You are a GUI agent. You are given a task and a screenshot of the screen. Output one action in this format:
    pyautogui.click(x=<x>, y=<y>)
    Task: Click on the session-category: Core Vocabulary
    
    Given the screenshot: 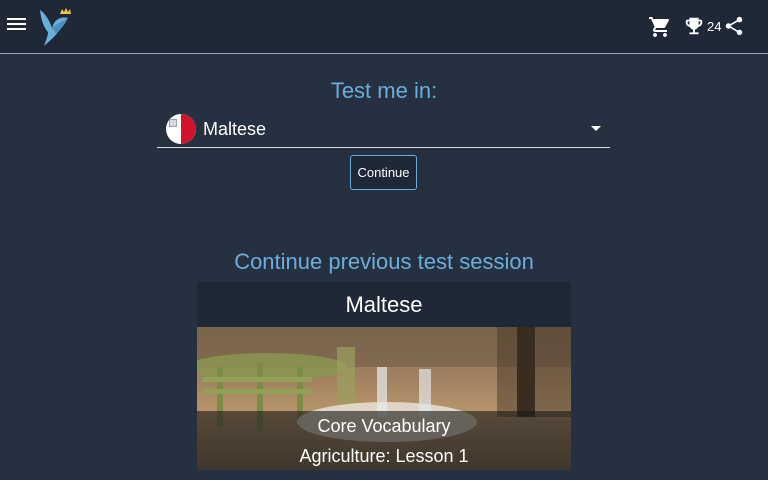 What is the action you would take?
    pyautogui.click(x=384, y=426)
    